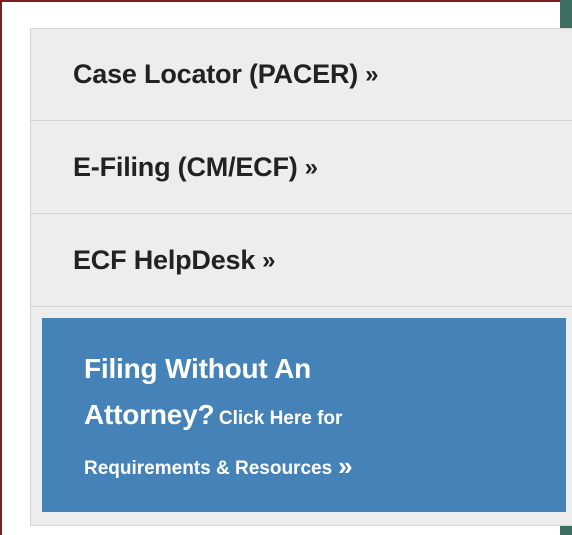  What do you see at coordinates (185, 167) in the screenshot?
I see `e-filing-label: E-Filing (CM/ECF)` at bounding box center [185, 167].